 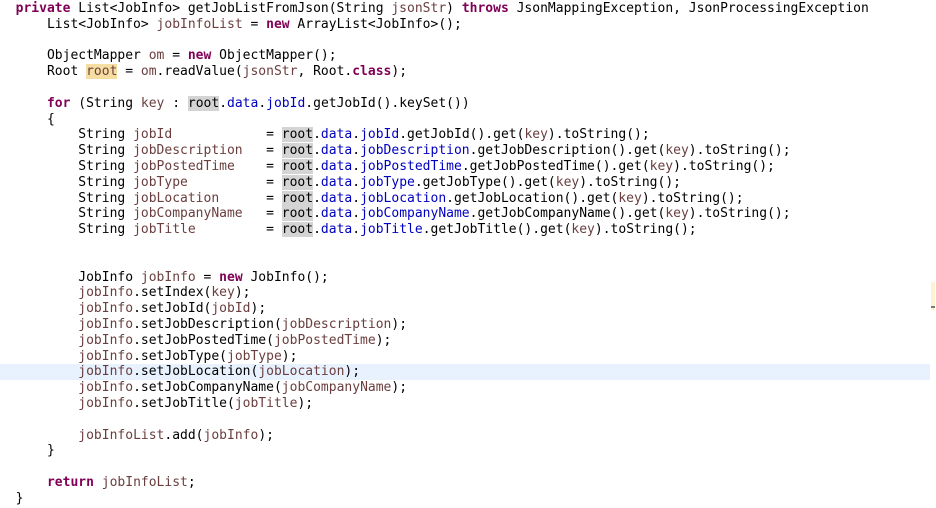 I want to click on code-text: String, so click(x=67, y=230).